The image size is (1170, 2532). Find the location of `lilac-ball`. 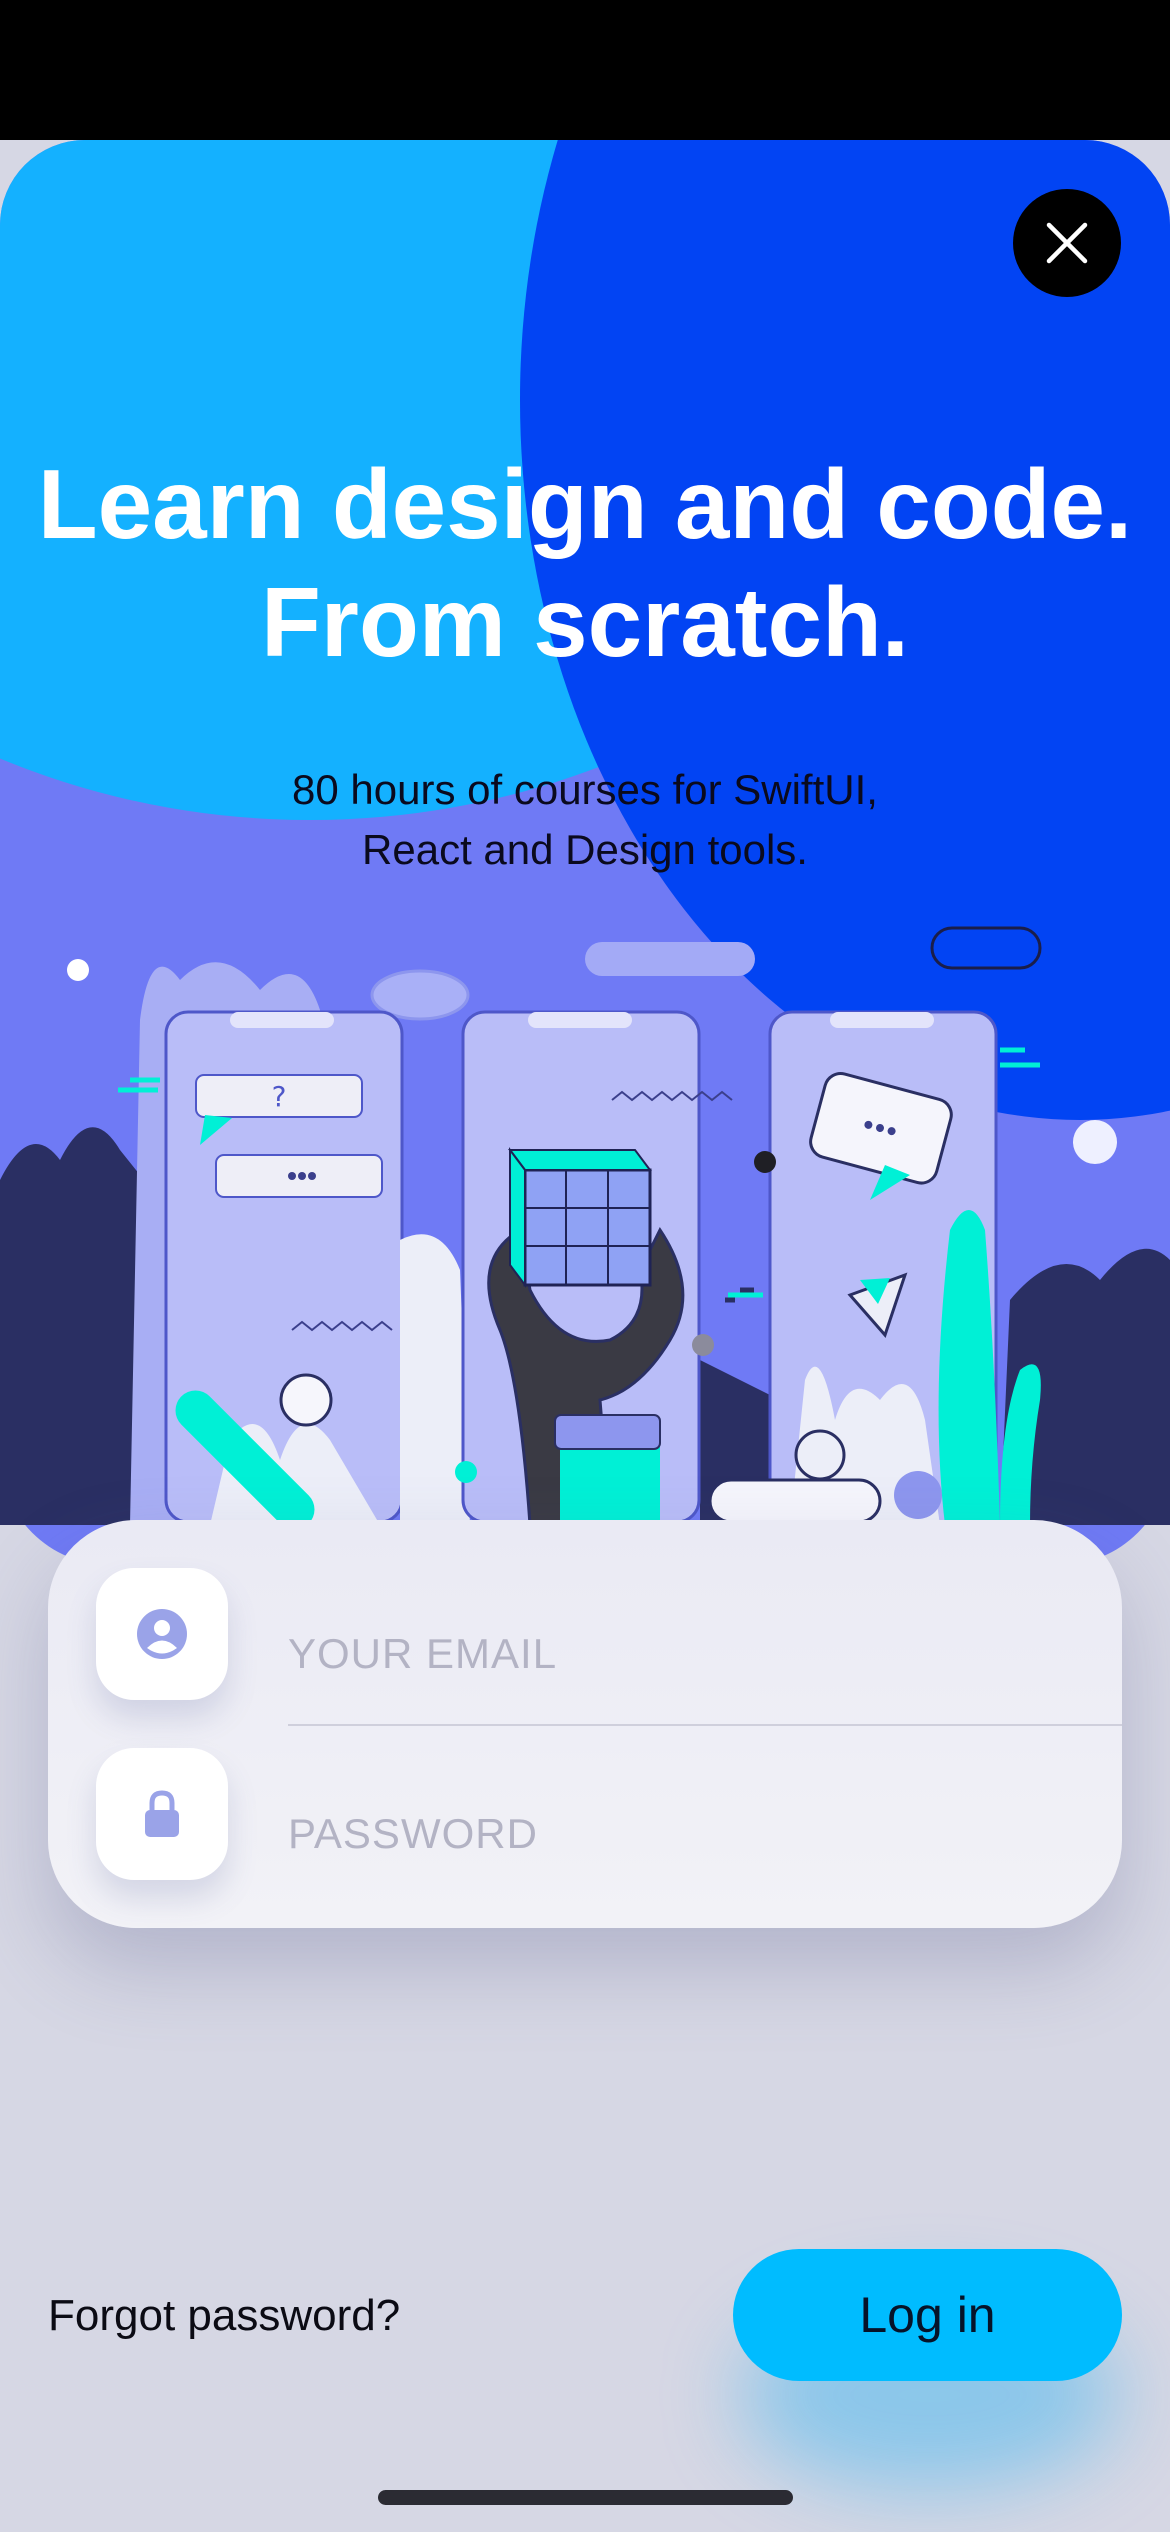

lilac-ball is located at coordinates (918, 1495).